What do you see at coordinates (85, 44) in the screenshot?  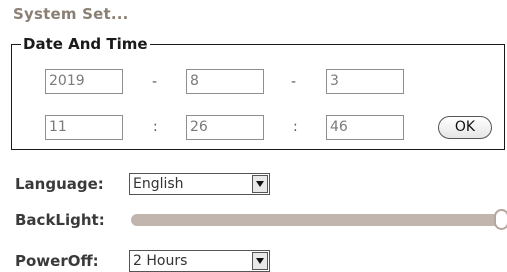 I see `date-time-legend: Date And Time` at bounding box center [85, 44].